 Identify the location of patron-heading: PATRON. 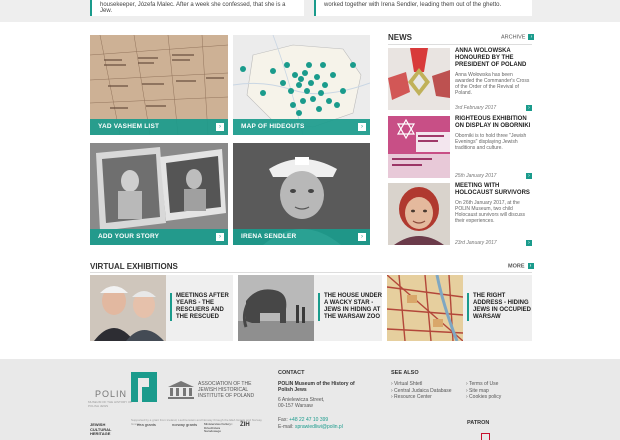
(478, 423).